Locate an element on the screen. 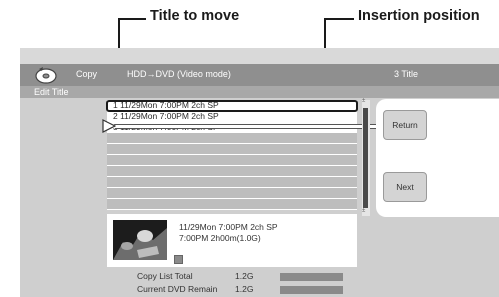 Image resolution: width=499 pixels, height=297 pixels. current-dvd-remain-label: Current DVD Remain is located at coordinates (177, 289).